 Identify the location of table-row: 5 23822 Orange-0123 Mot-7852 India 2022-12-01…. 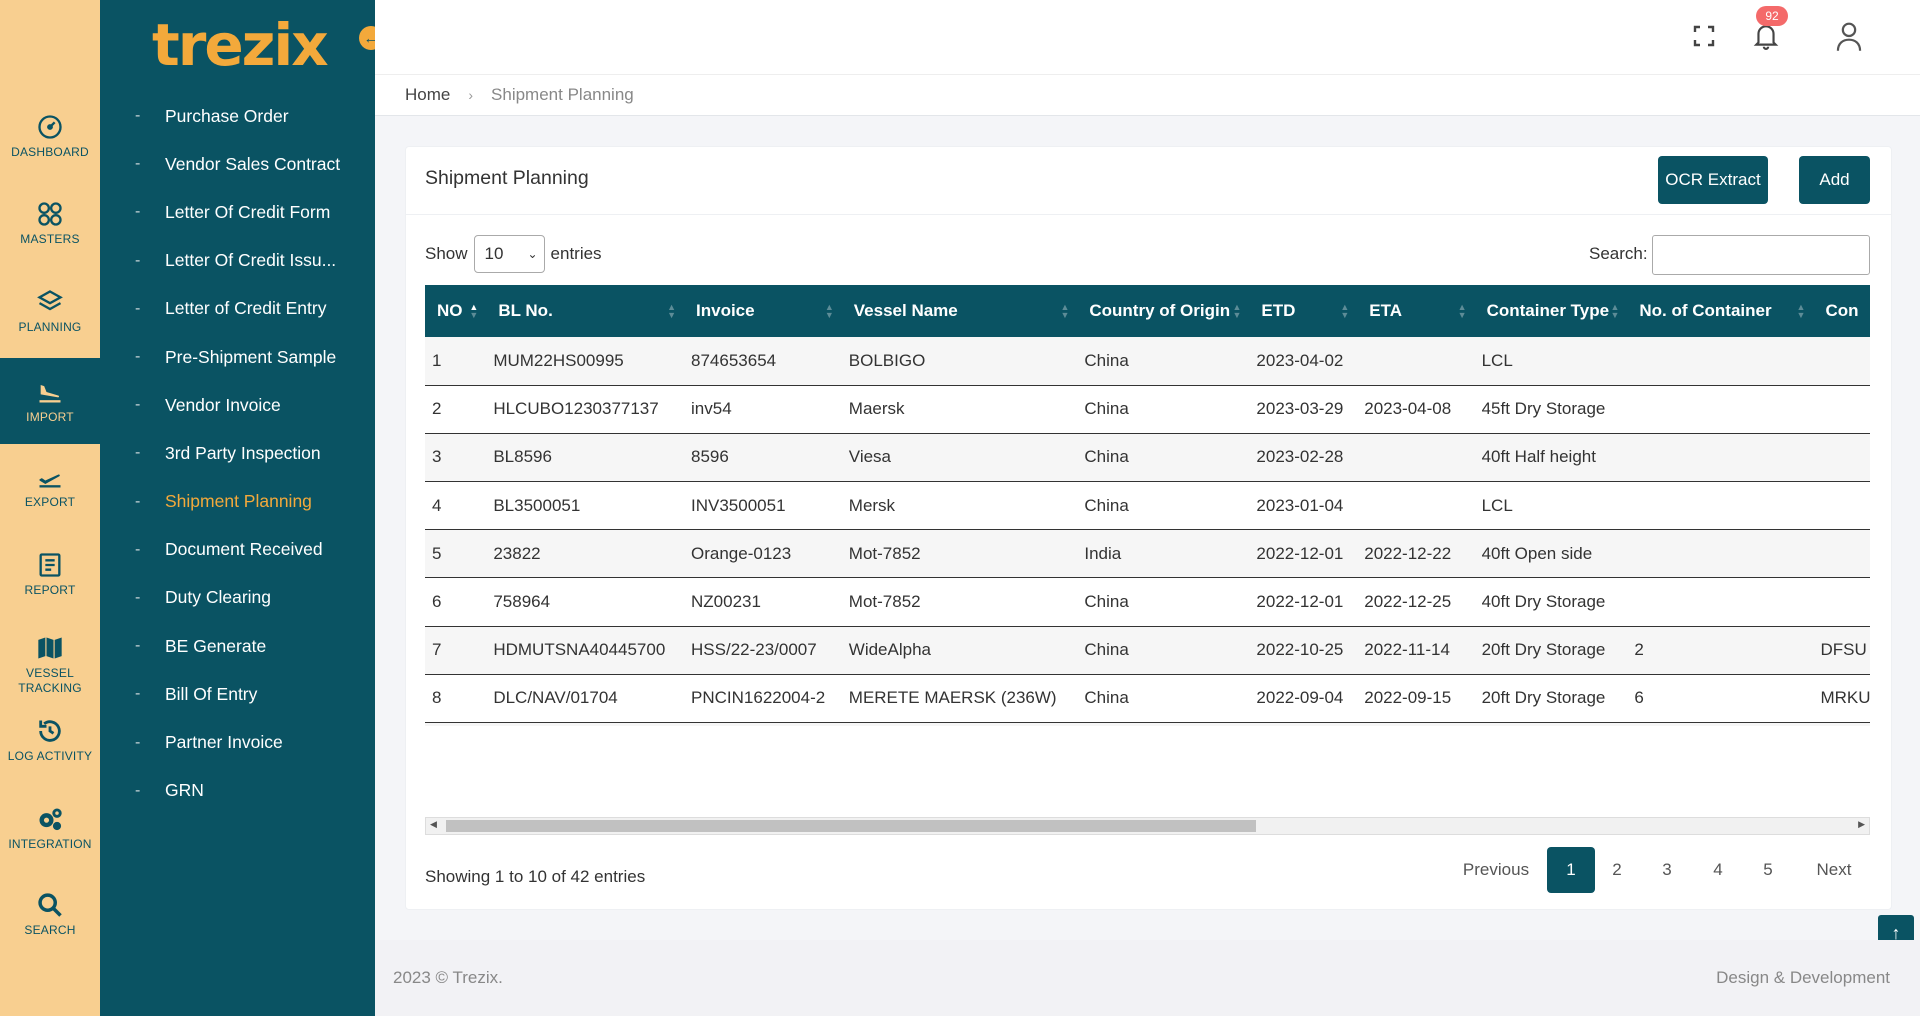
(1147, 554).